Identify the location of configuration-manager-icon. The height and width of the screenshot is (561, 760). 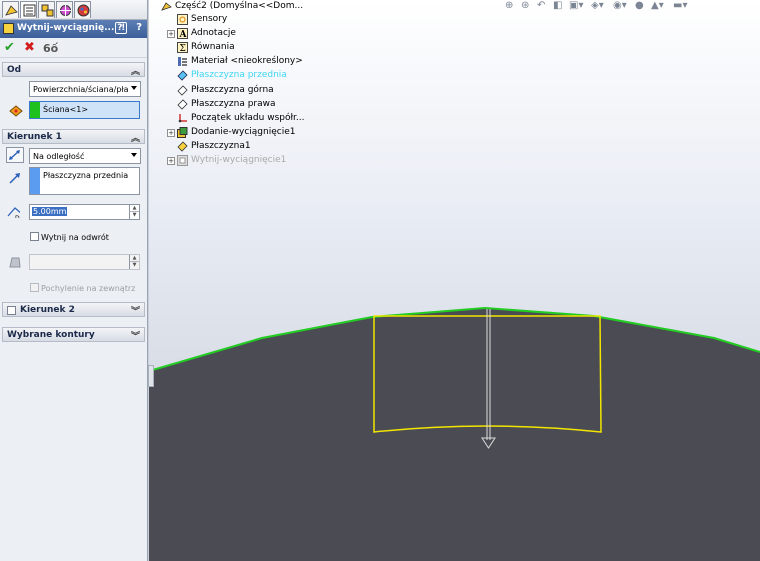
(47, 10).